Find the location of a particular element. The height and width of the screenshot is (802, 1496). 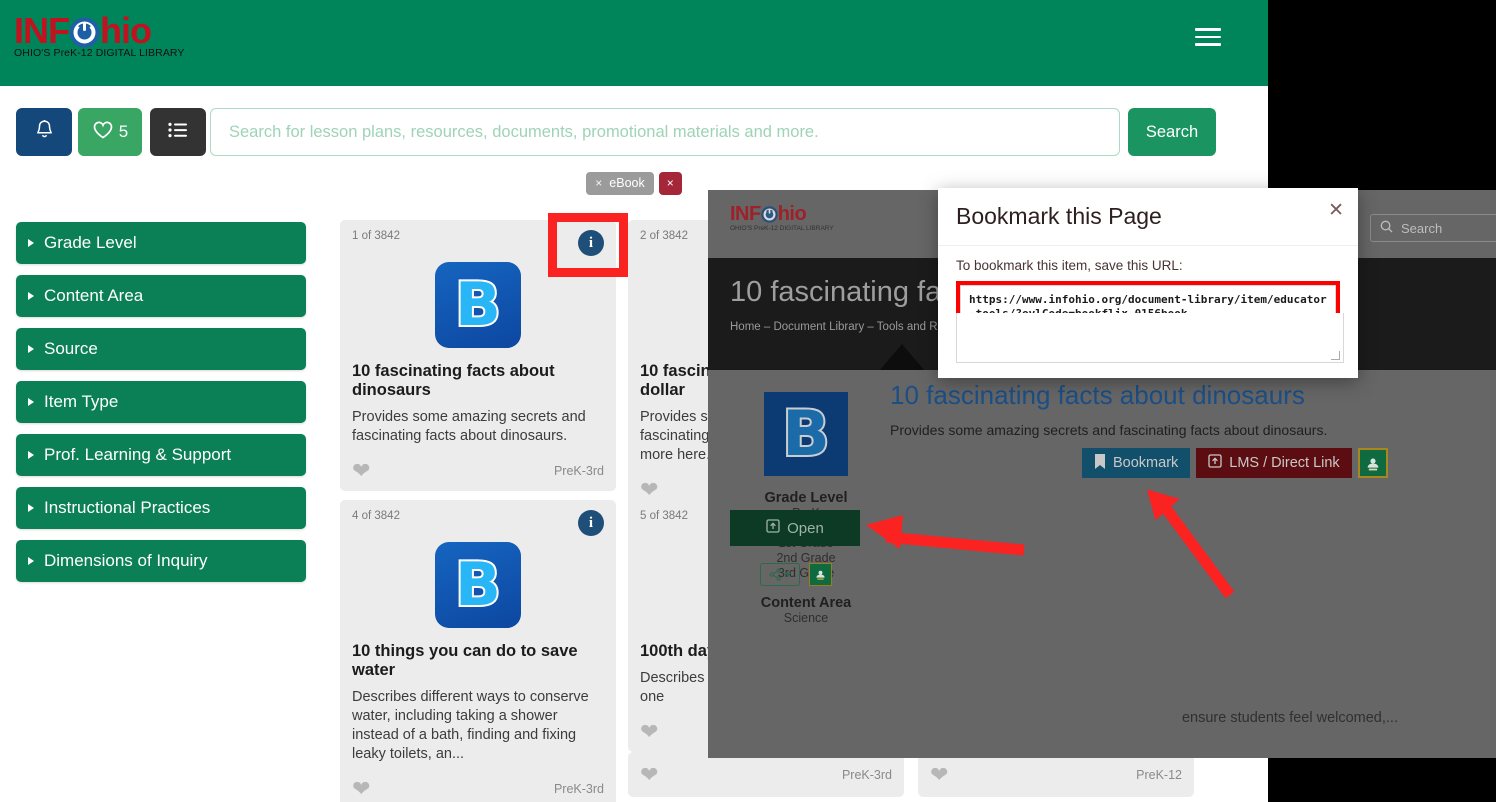

heart-icon is located at coordinates (103, 132).